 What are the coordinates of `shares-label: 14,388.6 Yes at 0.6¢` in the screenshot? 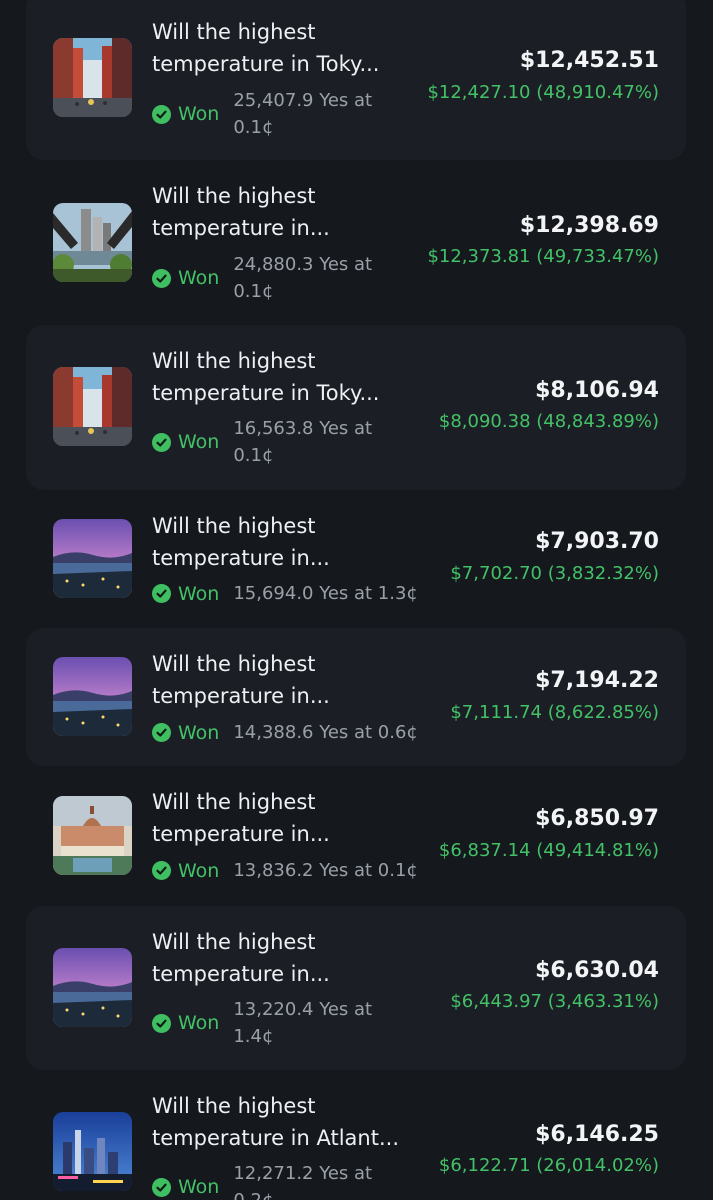 It's located at (325, 732).